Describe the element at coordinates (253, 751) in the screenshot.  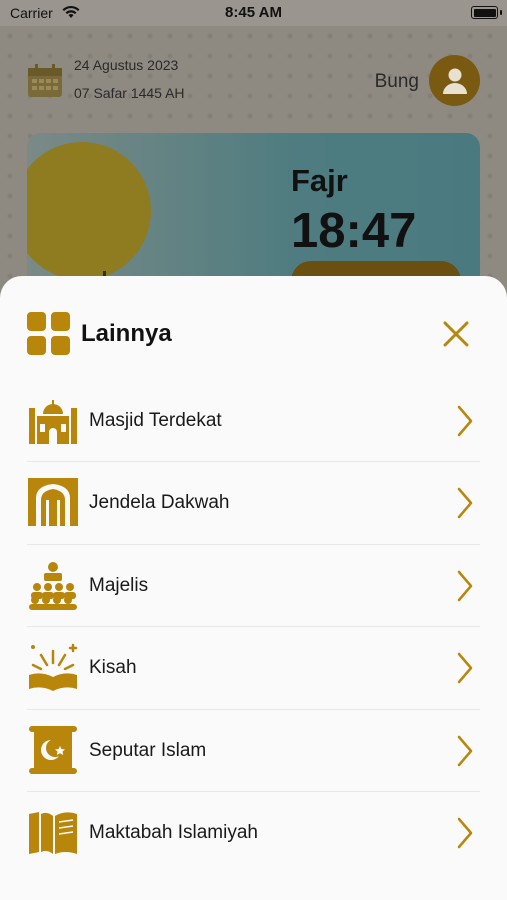
I see `menu-item-seputar-islam: Seputar Islam` at that location.